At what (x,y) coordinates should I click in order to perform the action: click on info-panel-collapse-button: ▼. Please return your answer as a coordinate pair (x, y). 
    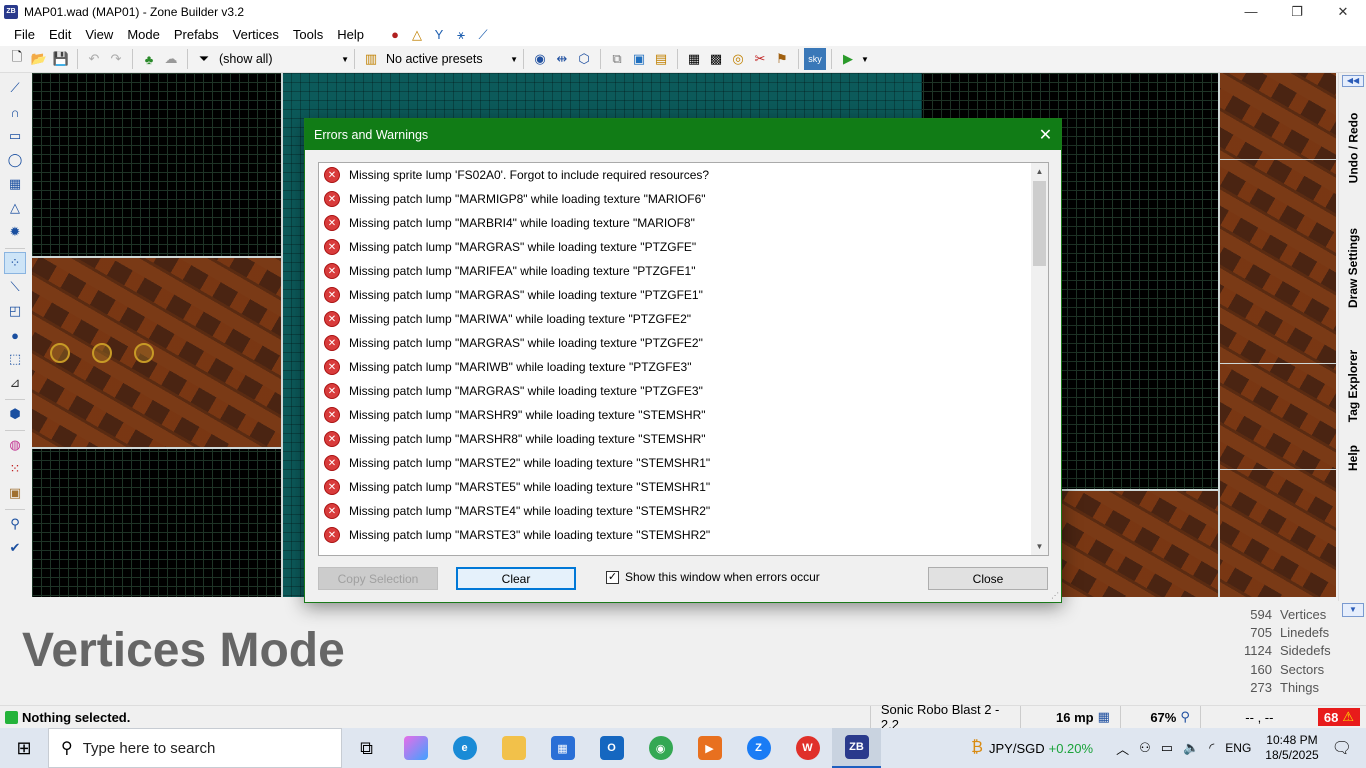
    Looking at the image, I should click on (1353, 610).